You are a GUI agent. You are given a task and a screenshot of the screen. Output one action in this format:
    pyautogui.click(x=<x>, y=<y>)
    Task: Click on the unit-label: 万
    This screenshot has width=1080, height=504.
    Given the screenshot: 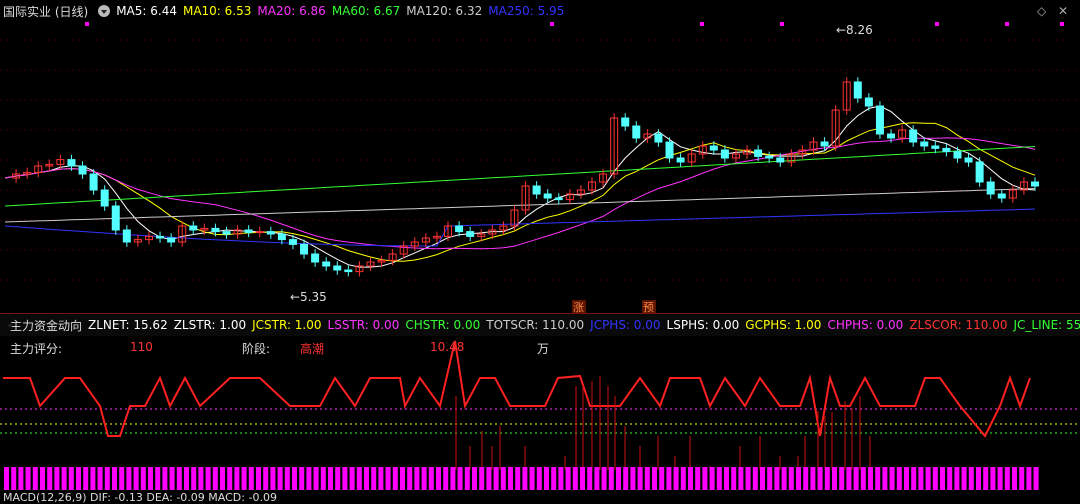 What is the action you would take?
    pyautogui.click(x=543, y=349)
    